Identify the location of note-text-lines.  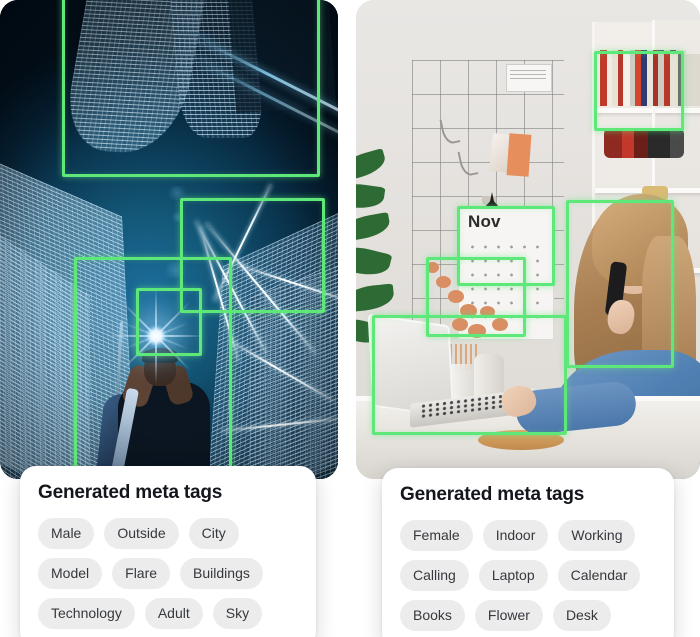
(528, 75).